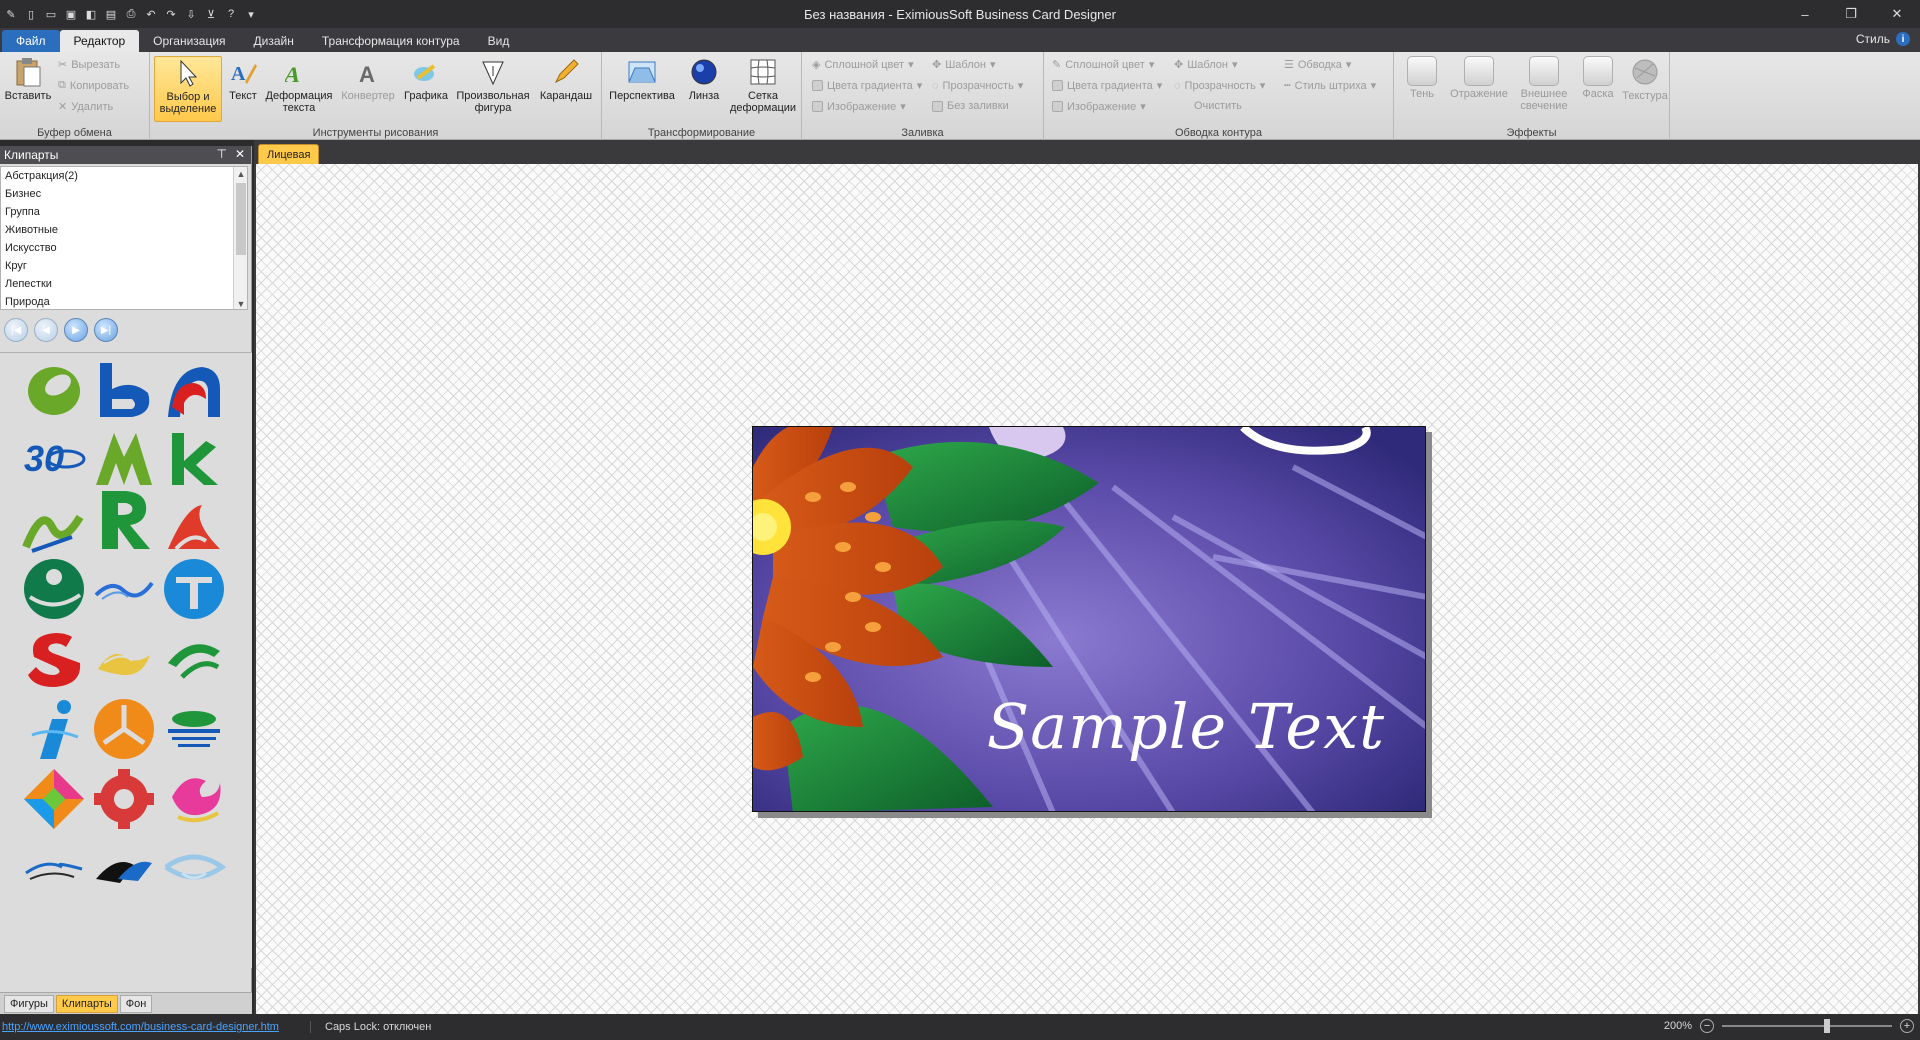  Describe the element at coordinates (99, 41) in the screenshot. I see `tab-editor: Редактор` at that location.